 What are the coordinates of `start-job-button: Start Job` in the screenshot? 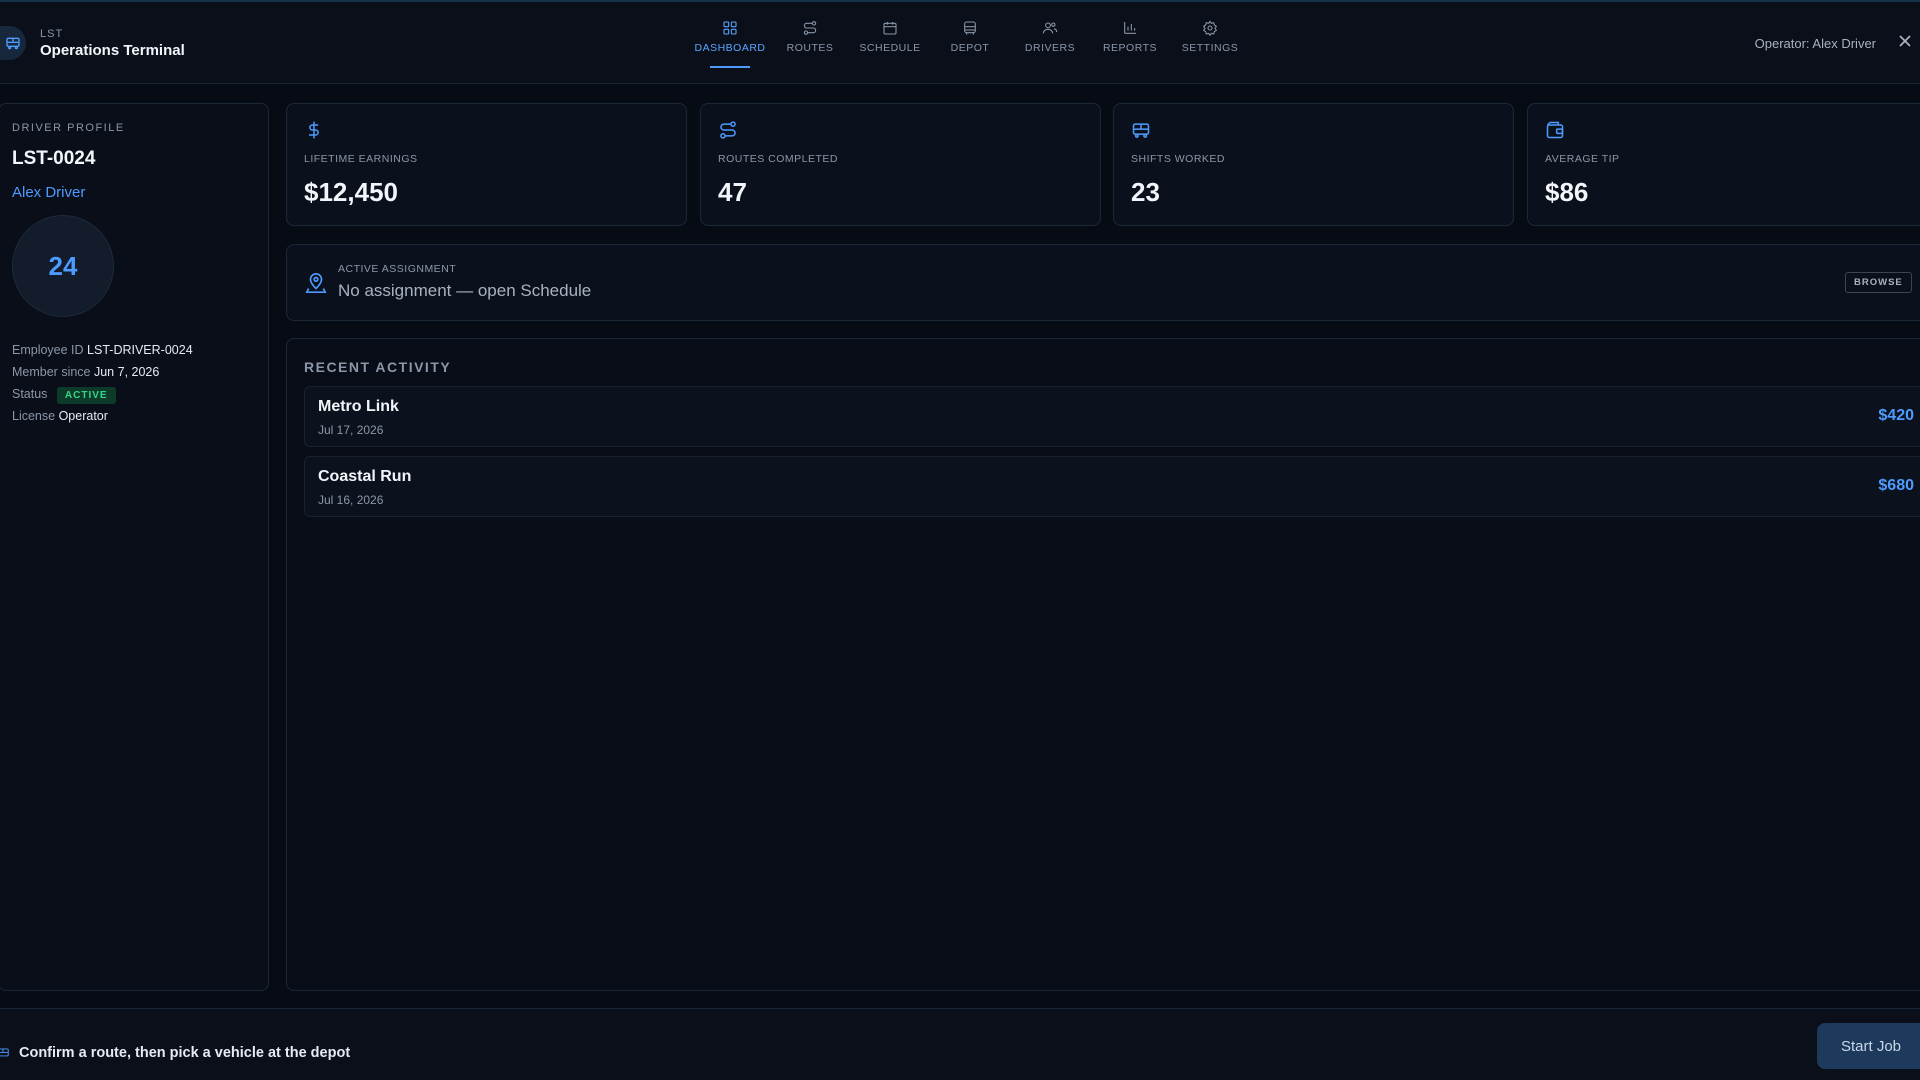 It's located at (1868, 1046).